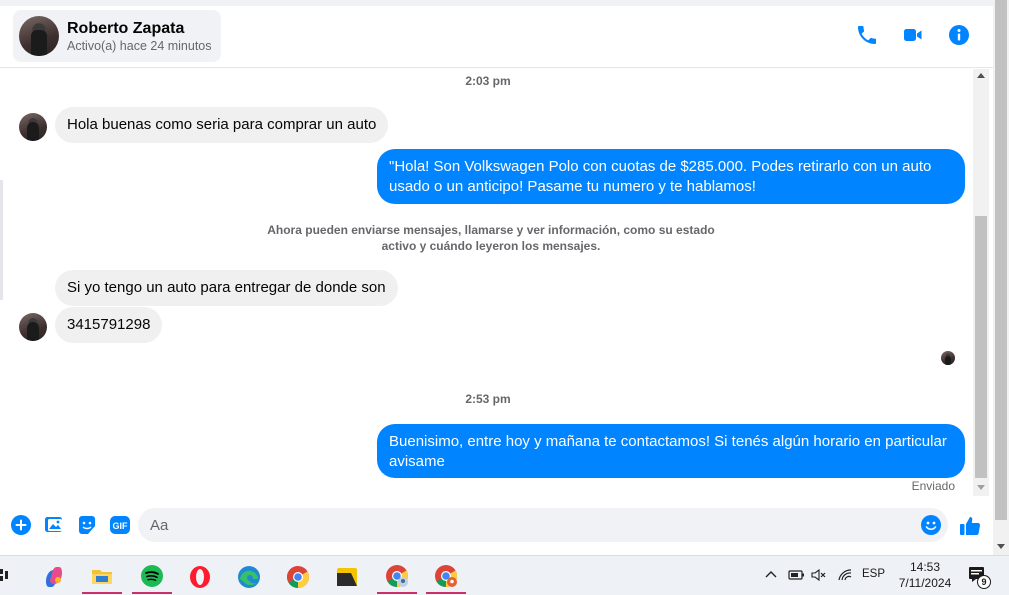 This screenshot has height=595, width=1009. I want to click on battery-icon, so click(796, 575).